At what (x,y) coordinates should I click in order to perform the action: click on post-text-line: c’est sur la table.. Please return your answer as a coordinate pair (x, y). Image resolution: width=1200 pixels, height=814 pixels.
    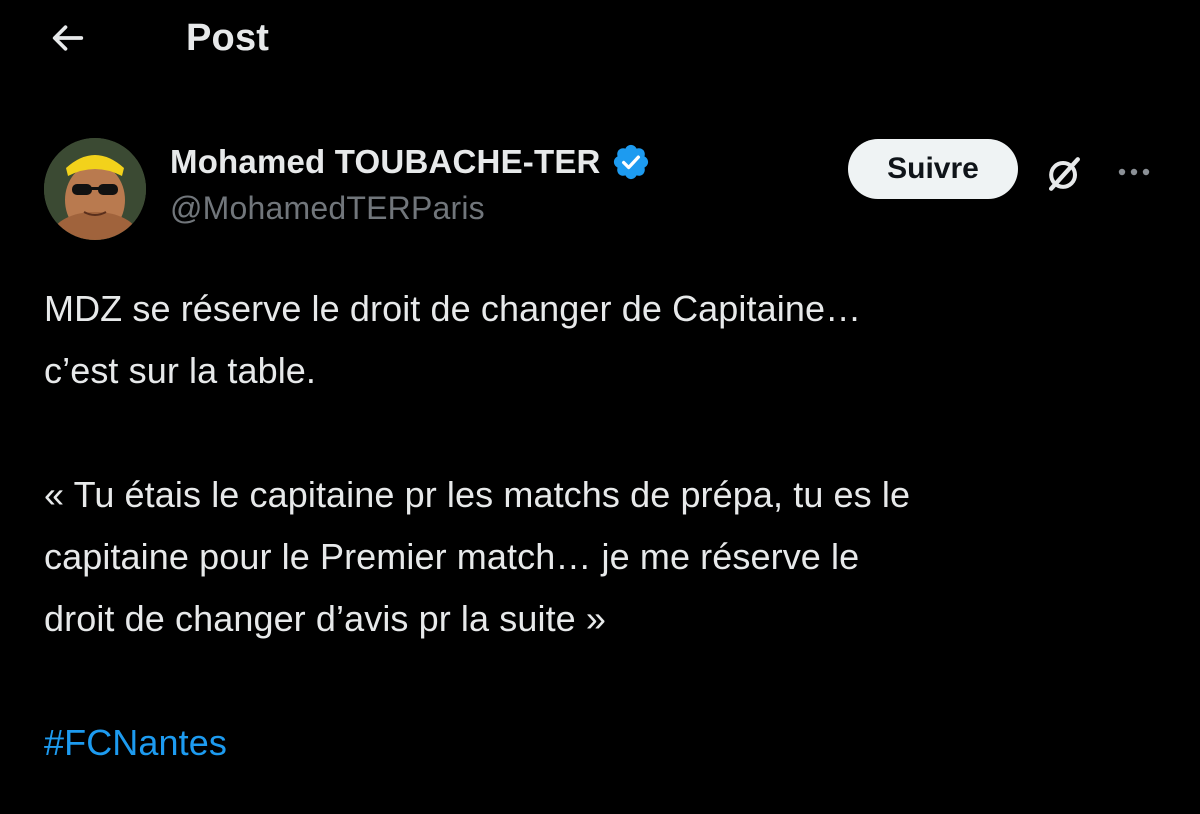
    Looking at the image, I should click on (180, 370).